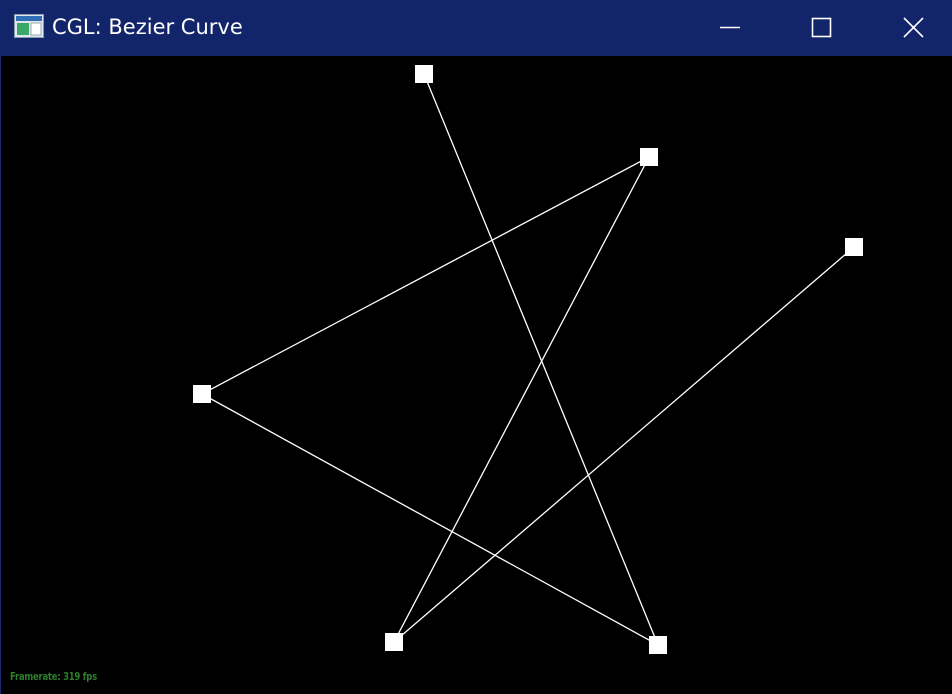  I want to click on minimize-icon, so click(730, 27).